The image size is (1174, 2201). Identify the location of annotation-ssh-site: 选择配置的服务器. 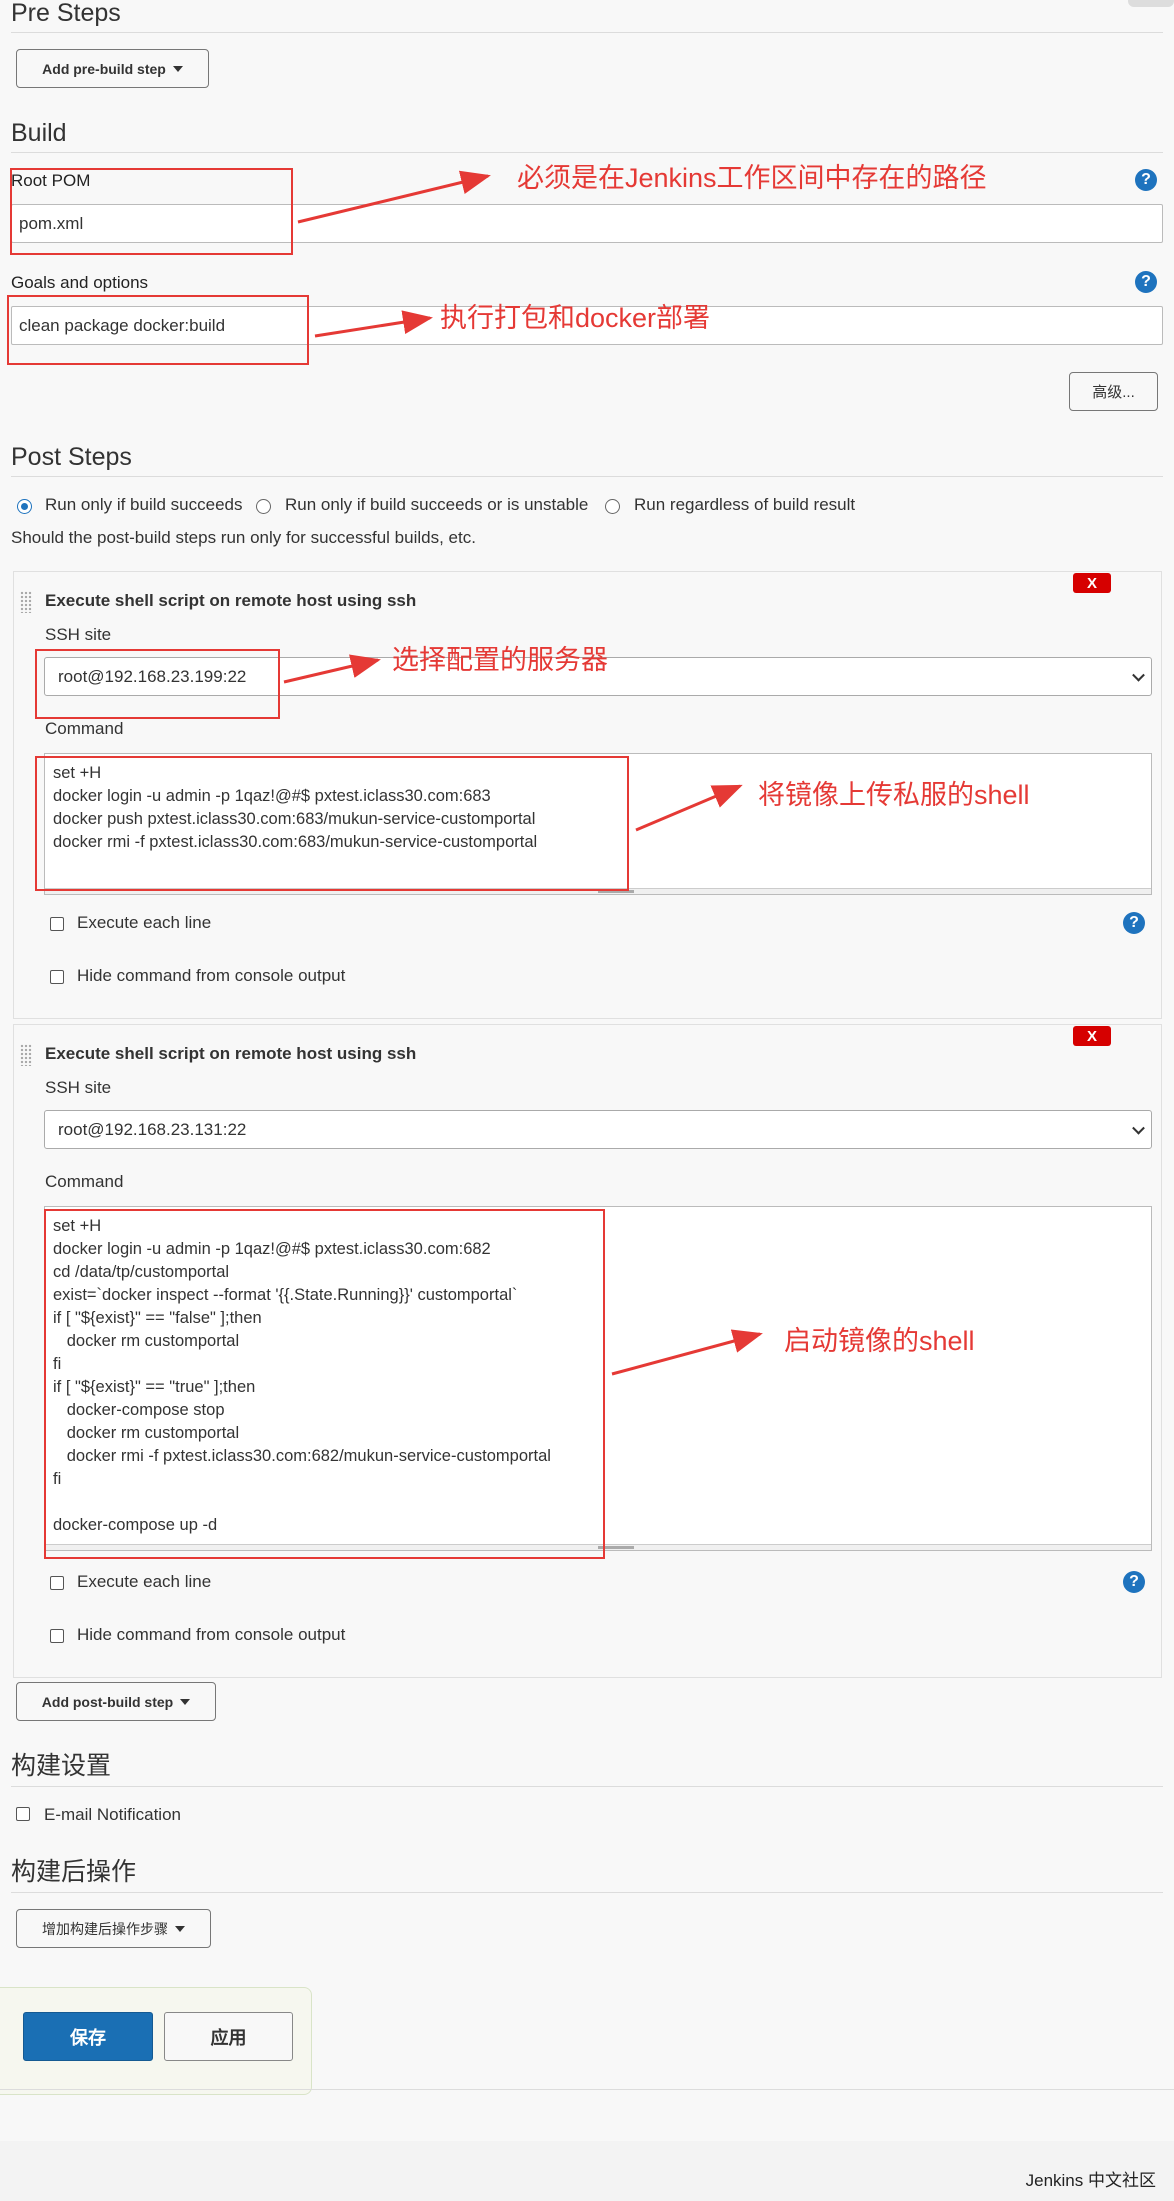
(500, 660).